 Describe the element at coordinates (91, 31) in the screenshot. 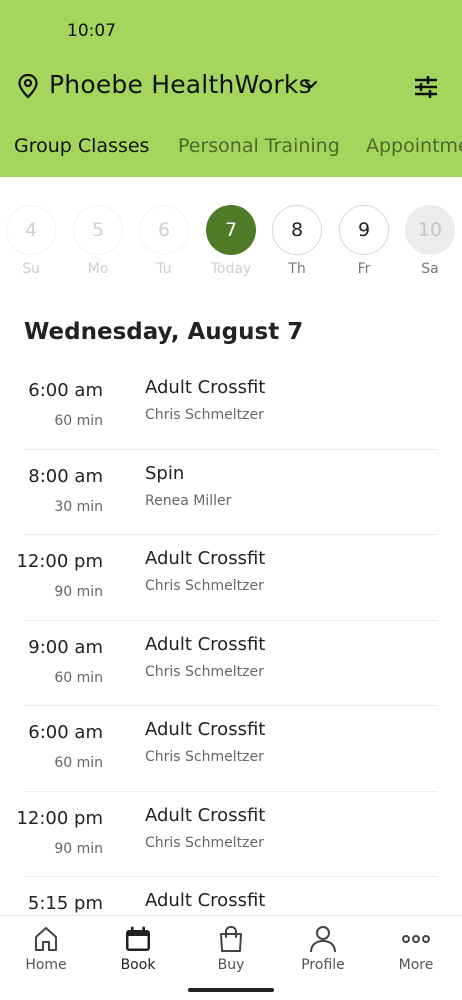

I see `status-time: 10:07` at that location.